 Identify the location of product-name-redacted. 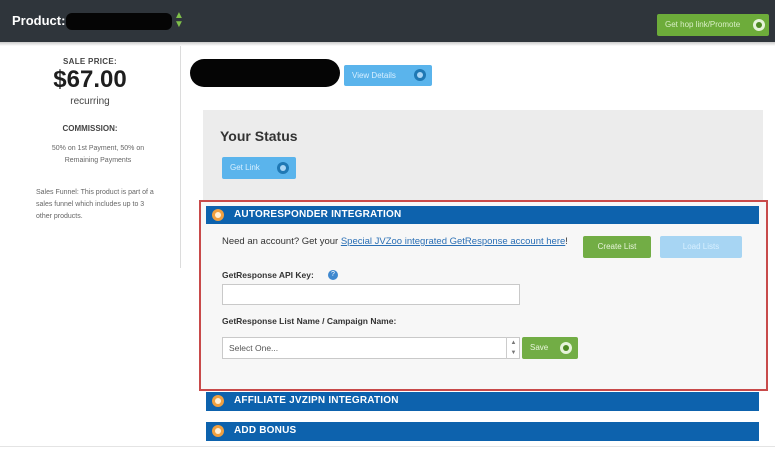
(119, 21).